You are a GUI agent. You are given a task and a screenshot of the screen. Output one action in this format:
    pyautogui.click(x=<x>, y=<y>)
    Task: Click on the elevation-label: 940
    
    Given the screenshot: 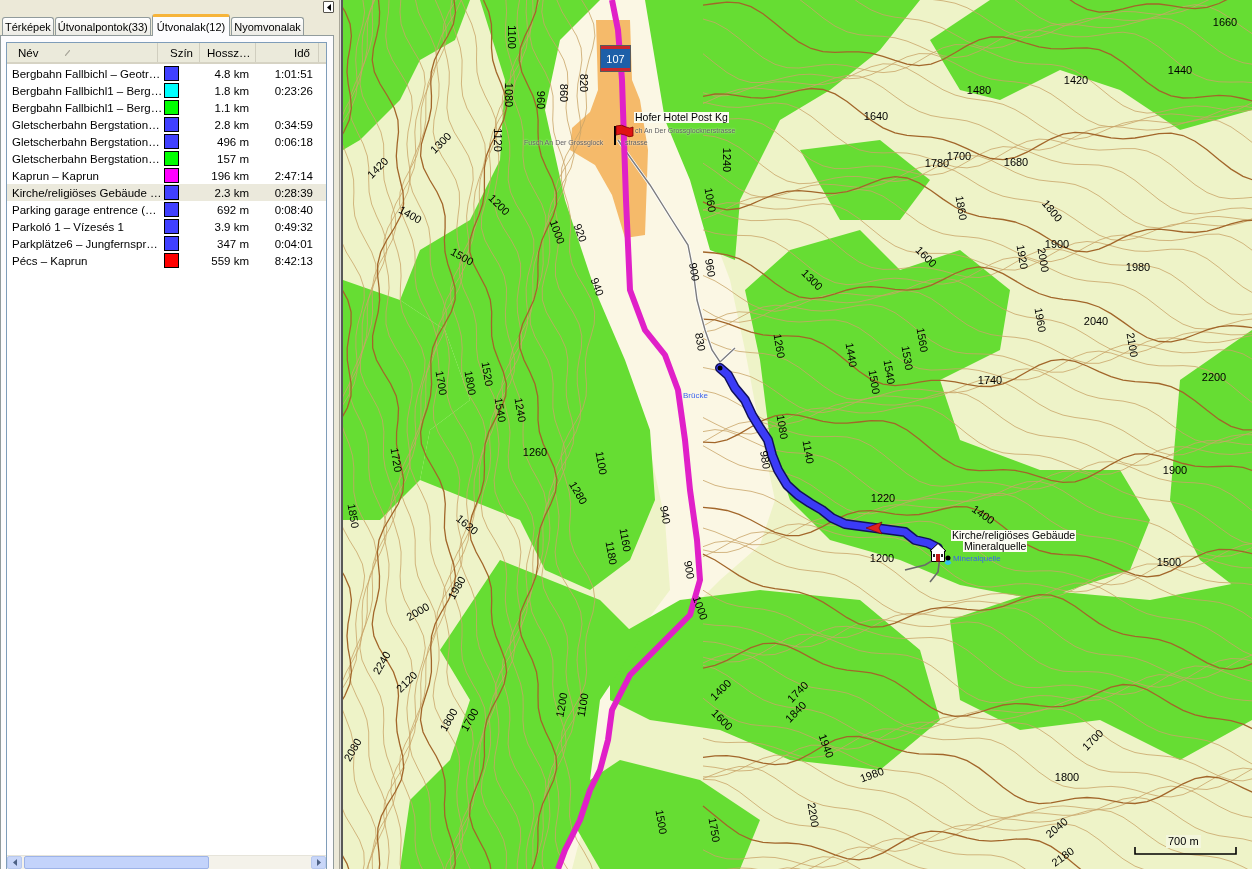 What is the action you would take?
    pyautogui.click(x=597, y=287)
    